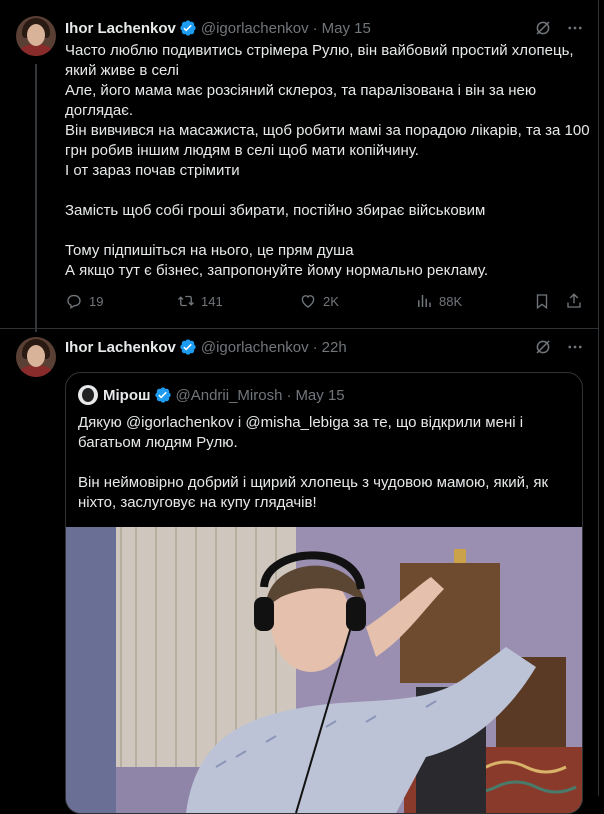  Describe the element at coordinates (334, 347) in the screenshot. I see `tweet-timestamp: 22h` at that location.